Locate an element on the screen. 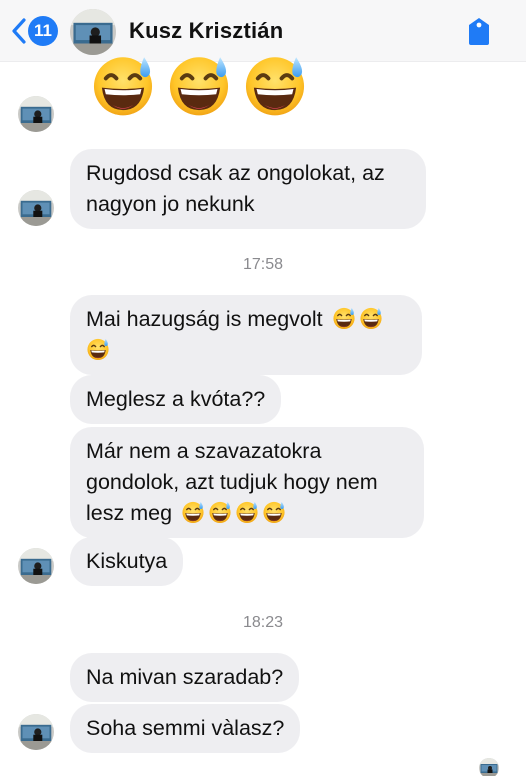  message-text: lesz meg is located at coordinates (129, 513).